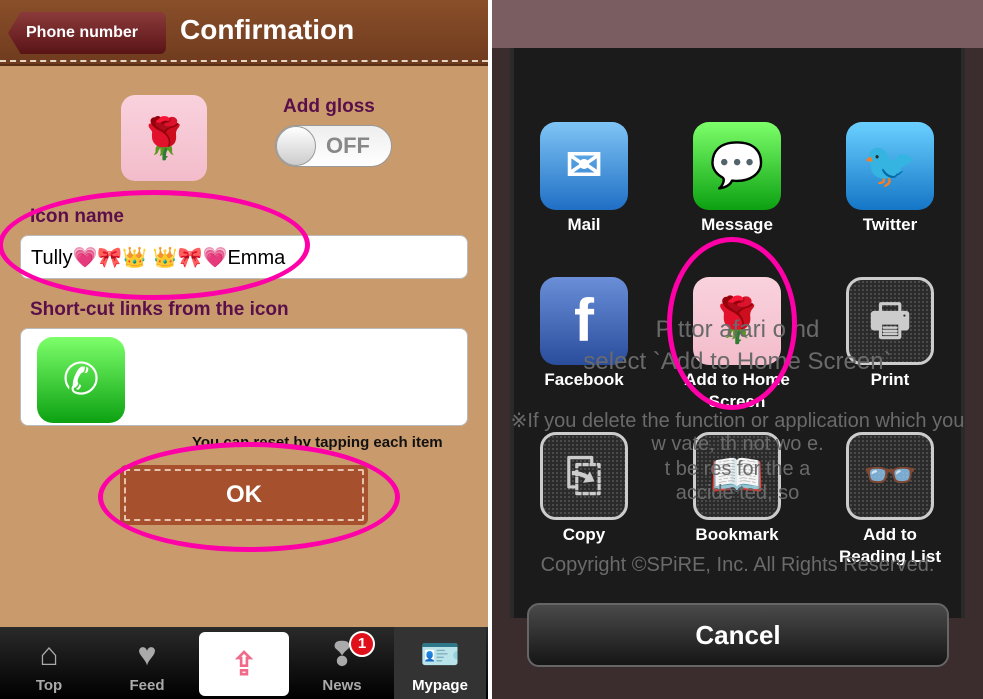 The height and width of the screenshot is (699, 983). I want to click on share-mail: ✉ Mail, so click(584, 179).